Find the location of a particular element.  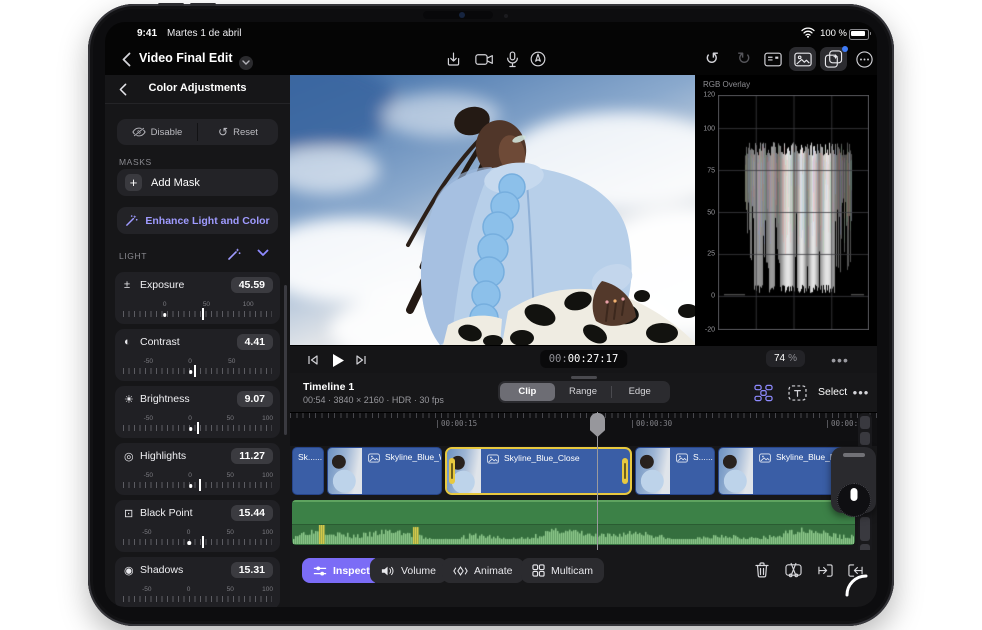

jog-wheel is located at coordinates (853, 482).